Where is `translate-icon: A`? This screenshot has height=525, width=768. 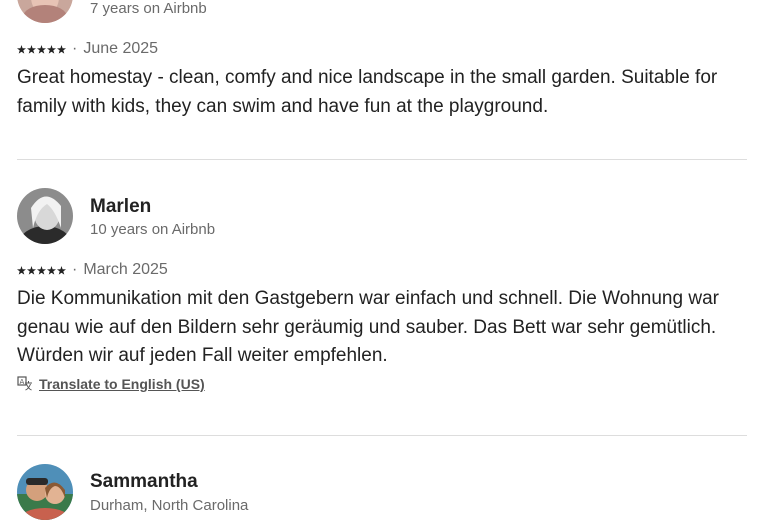
translate-icon: A is located at coordinates (24, 383).